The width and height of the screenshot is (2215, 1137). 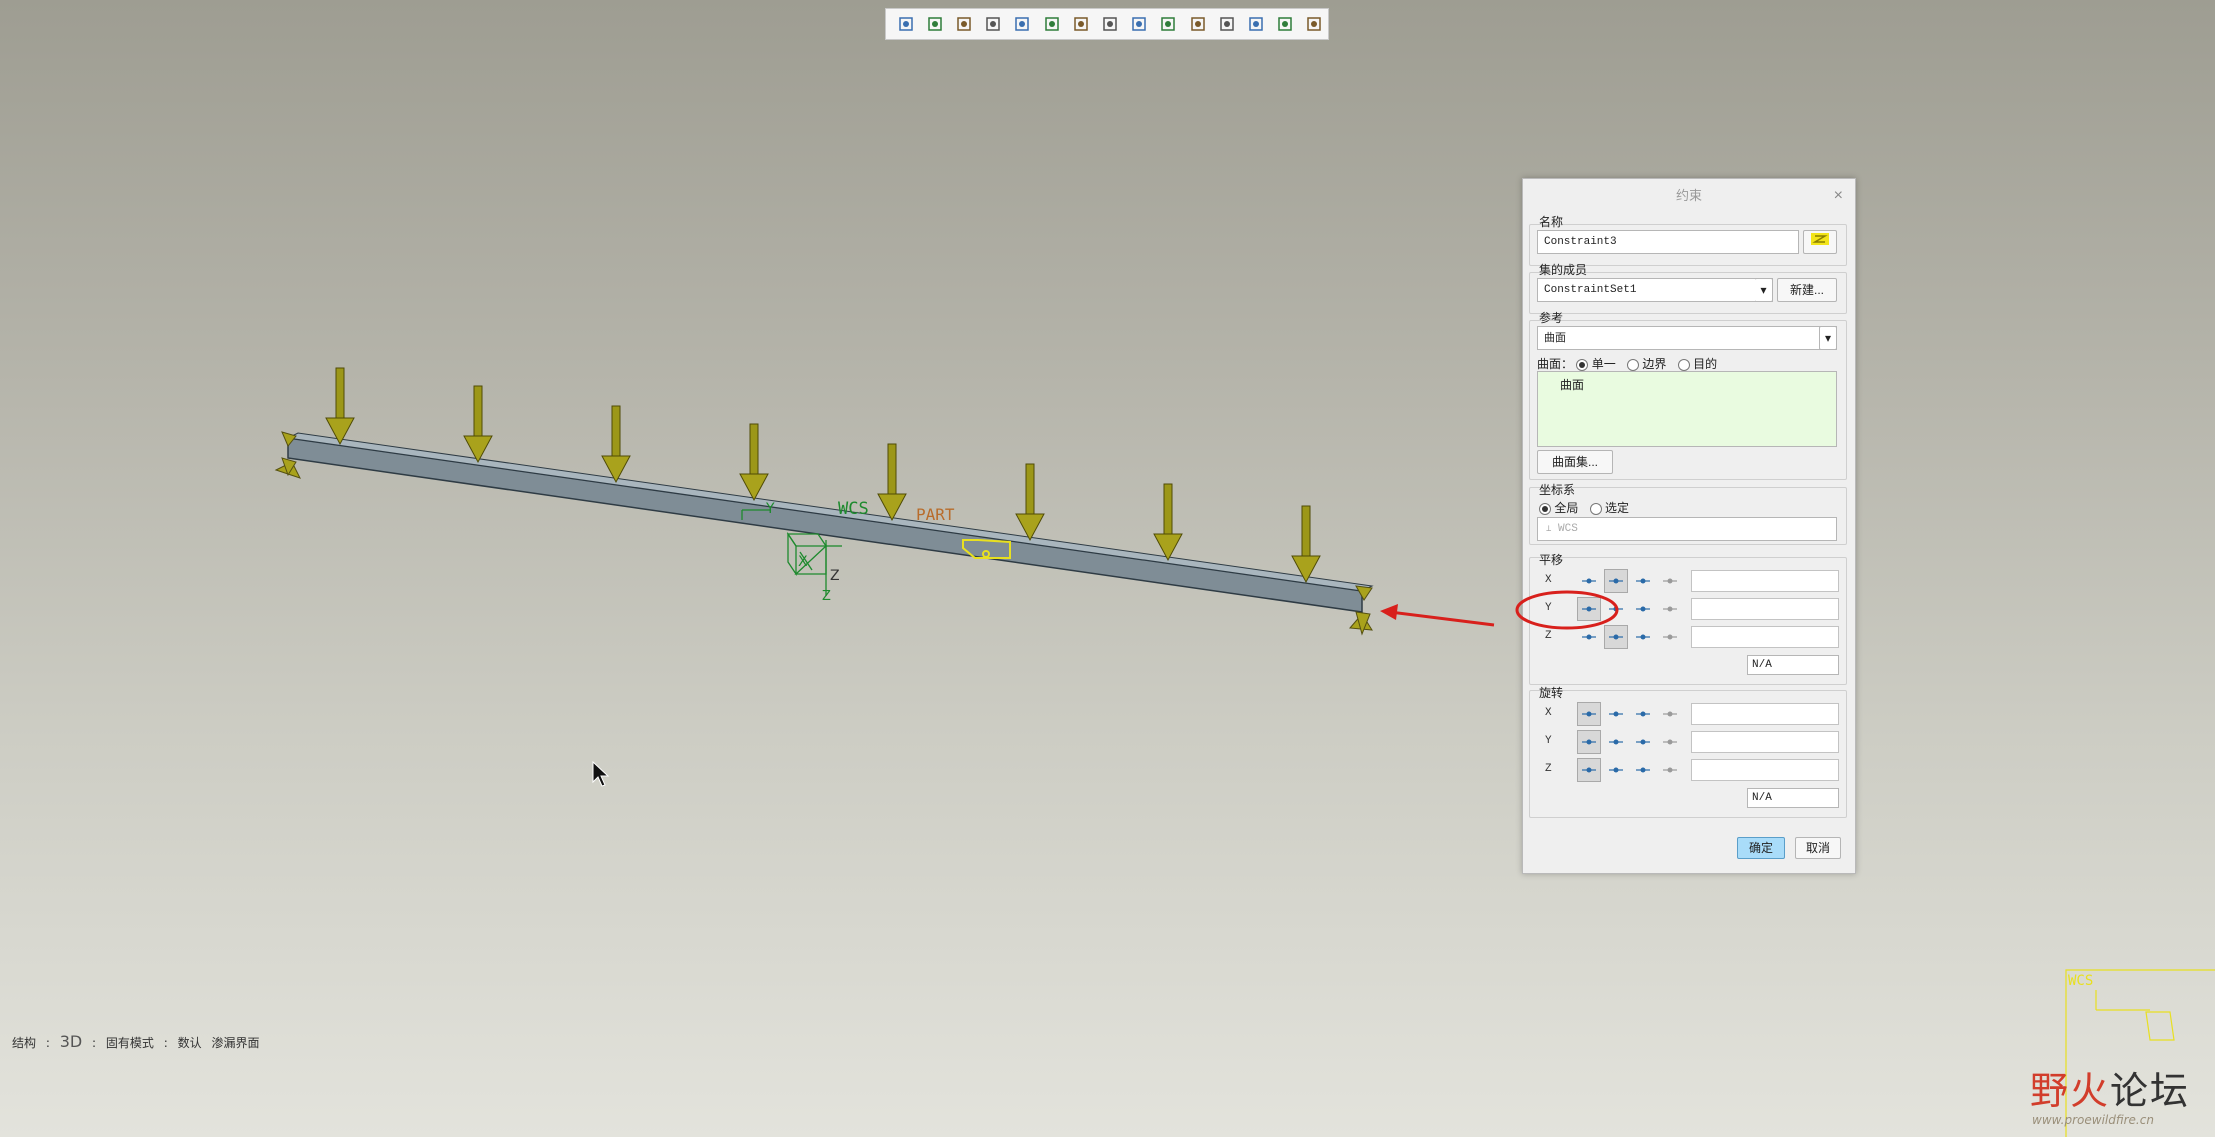 I want to click on datum-points-icon, so click(x=1285, y=24).